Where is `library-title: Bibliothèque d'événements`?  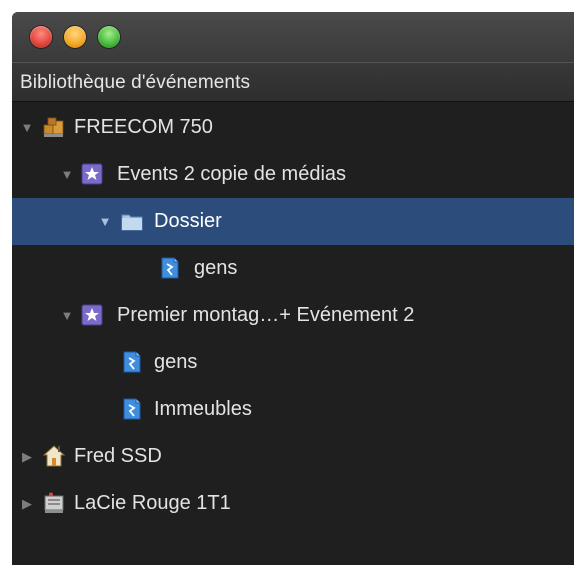 library-title: Bibliothèque d'événements is located at coordinates (135, 82).